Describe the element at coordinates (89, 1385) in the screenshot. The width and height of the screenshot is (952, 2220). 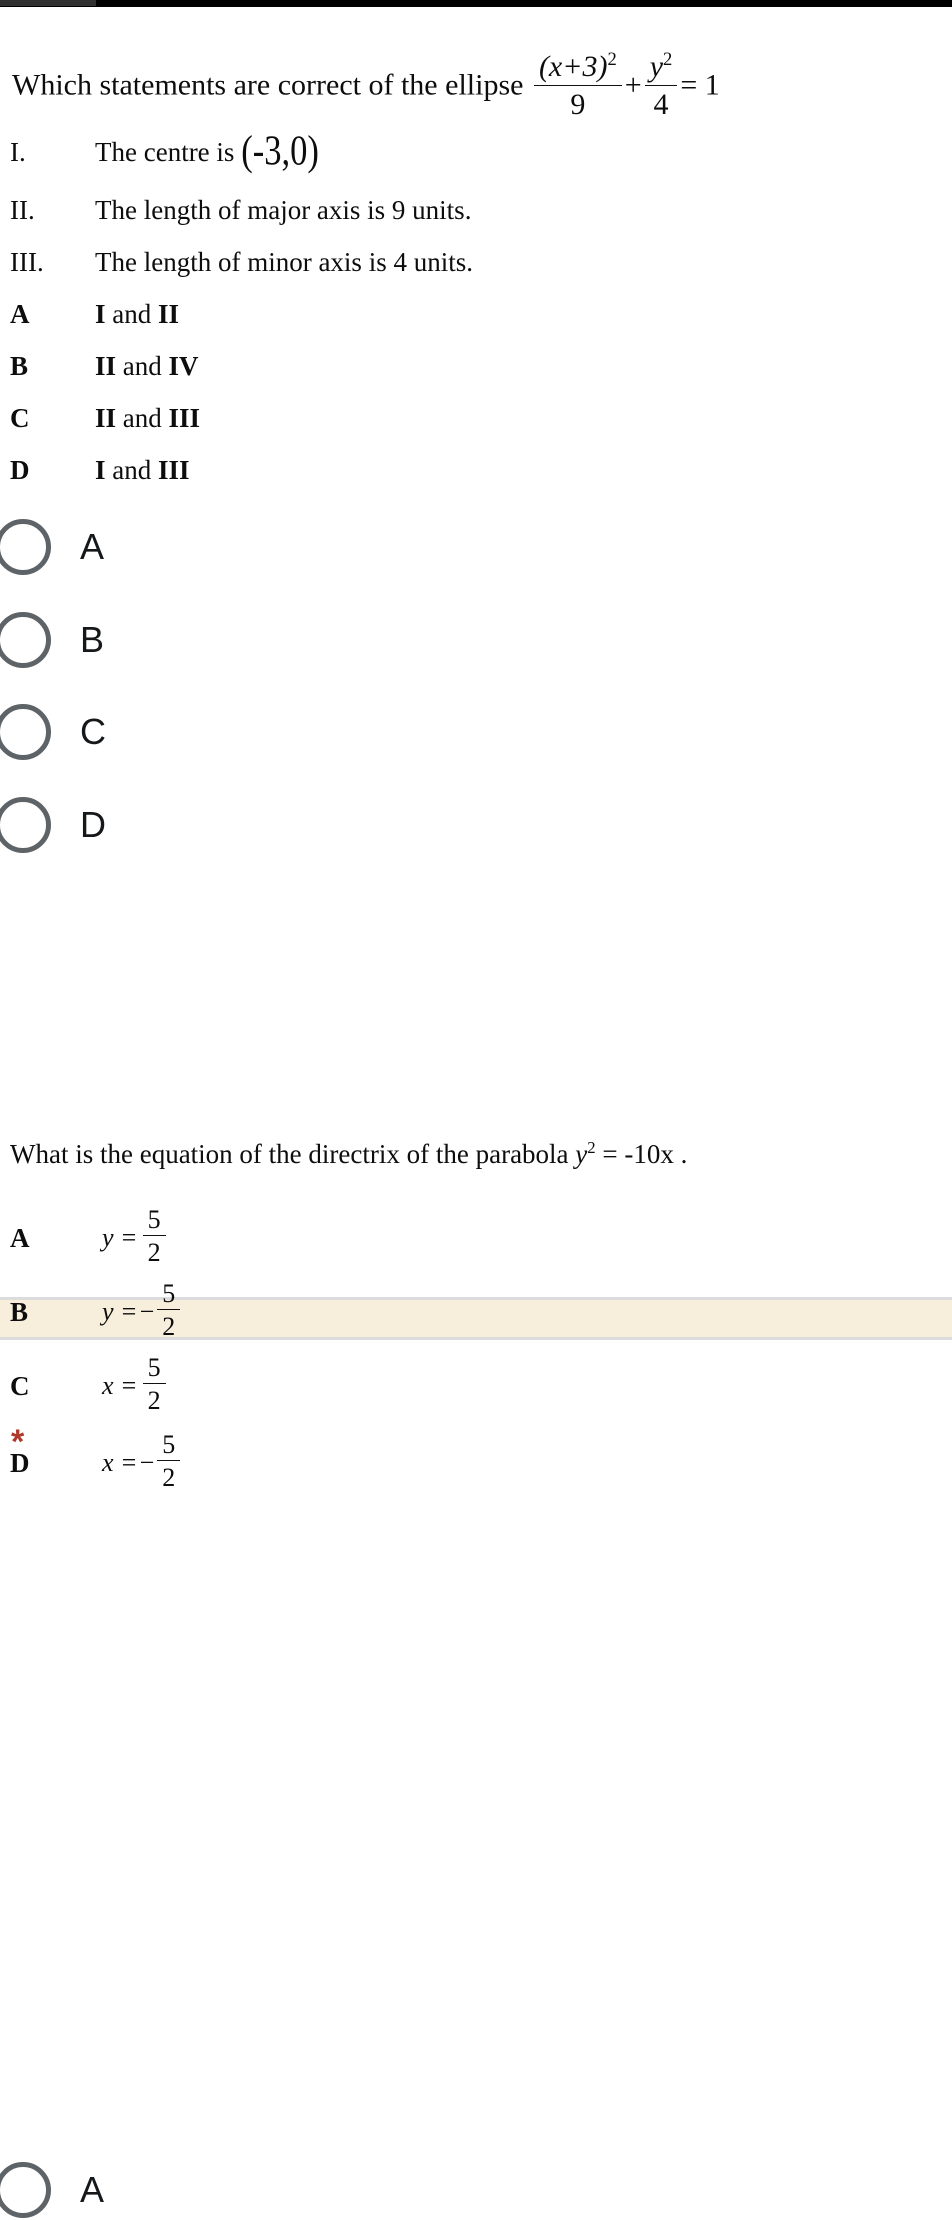
I see `question-2-option-c: C x = 5 2` at that location.